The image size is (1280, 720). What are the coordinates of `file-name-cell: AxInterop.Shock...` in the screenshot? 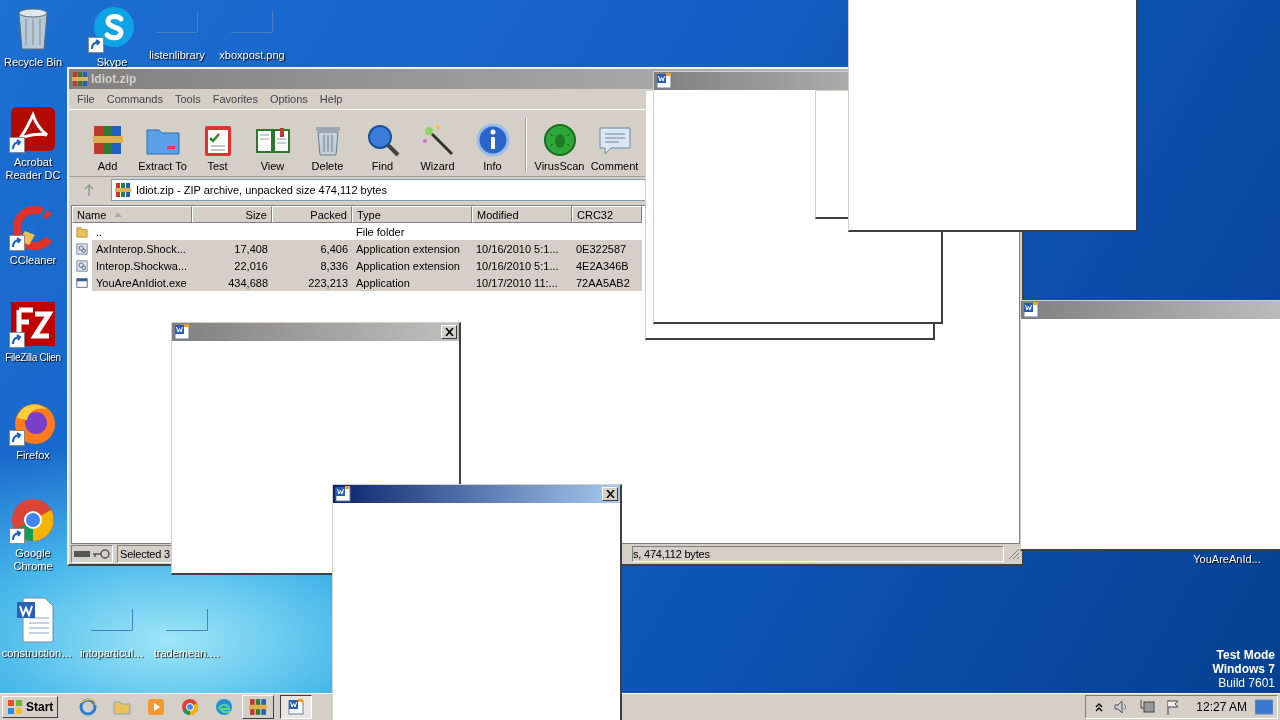 It's located at (142, 248).